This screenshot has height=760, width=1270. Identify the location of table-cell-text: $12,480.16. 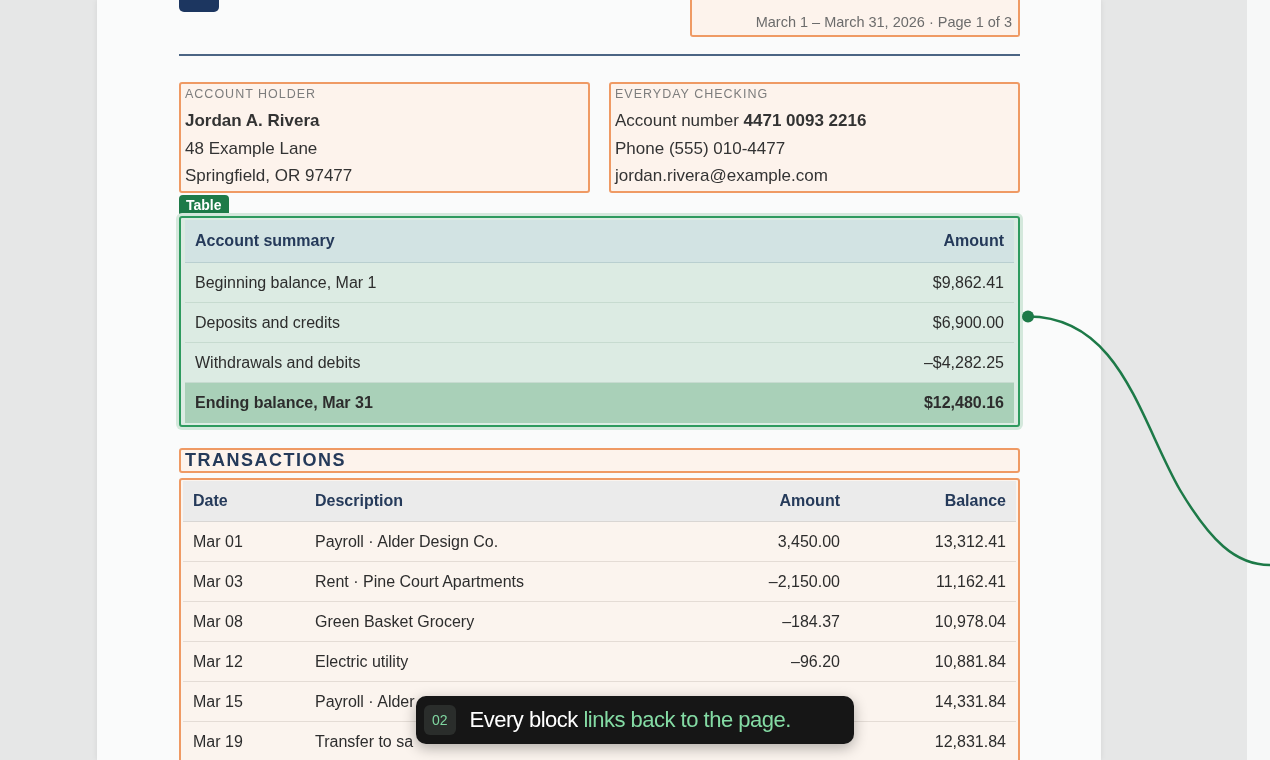
(963, 402).